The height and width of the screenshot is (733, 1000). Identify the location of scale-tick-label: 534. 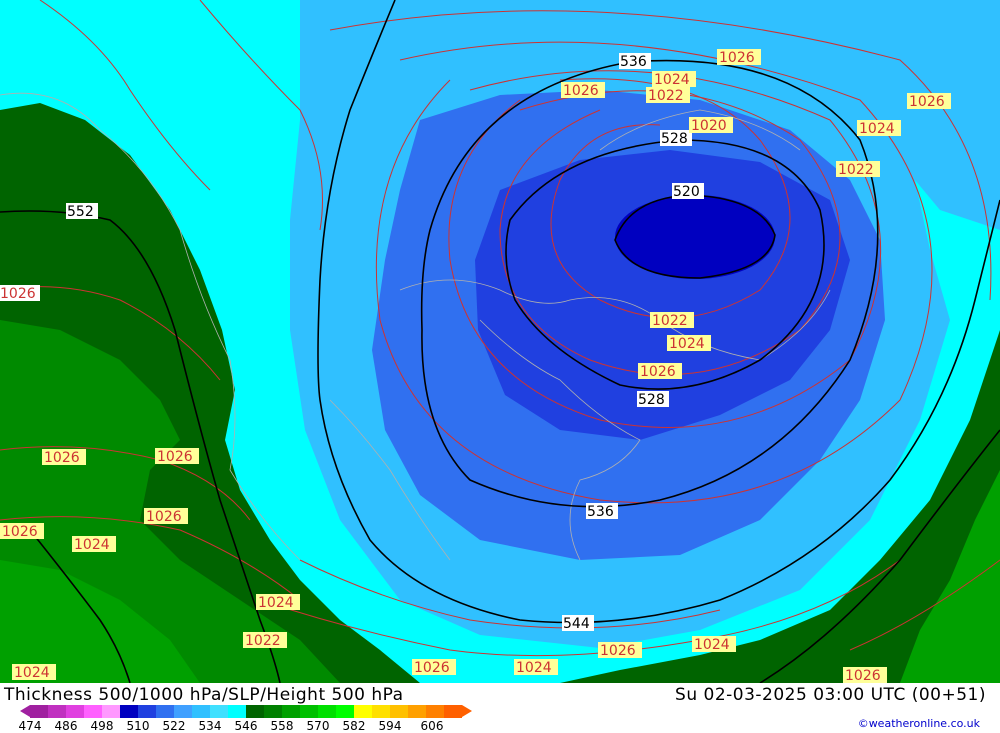
(210, 726).